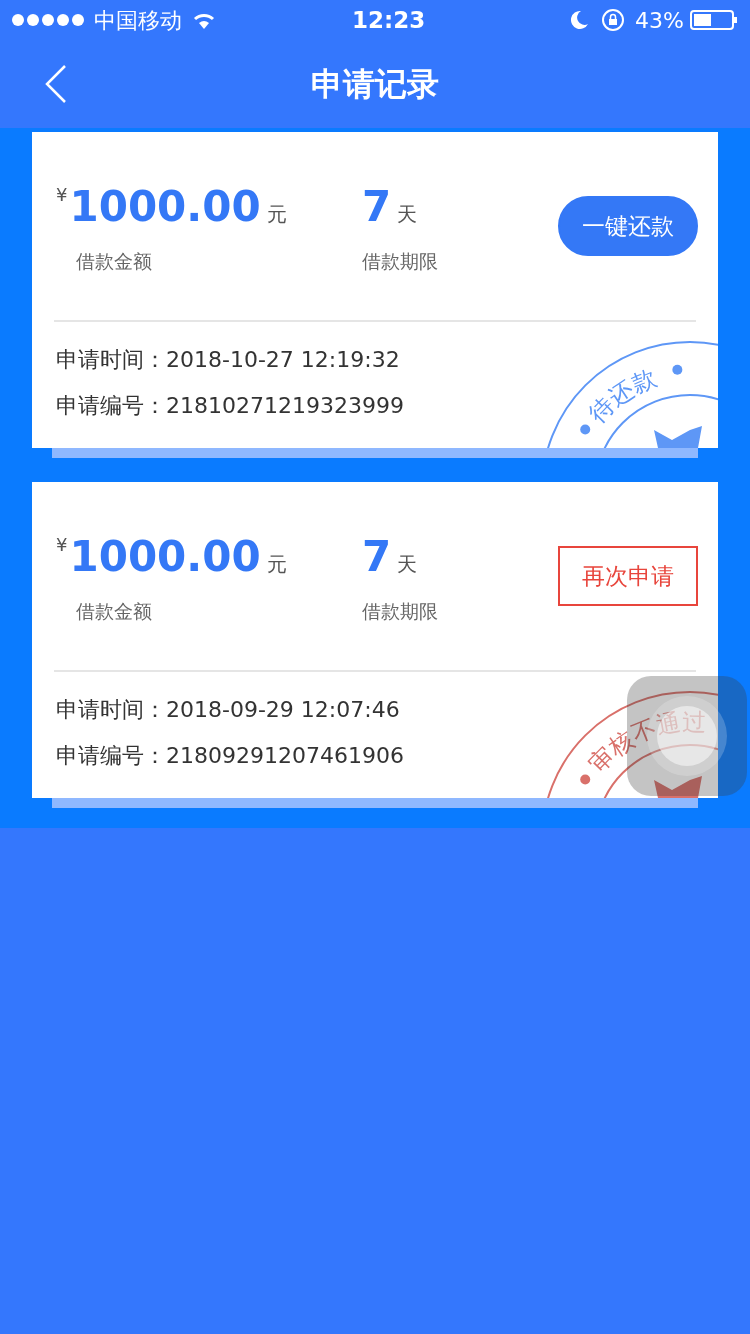 This screenshot has height=1334, width=750. Describe the element at coordinates (579, 20) in the screenshot. I see `moon-icon` at that location.